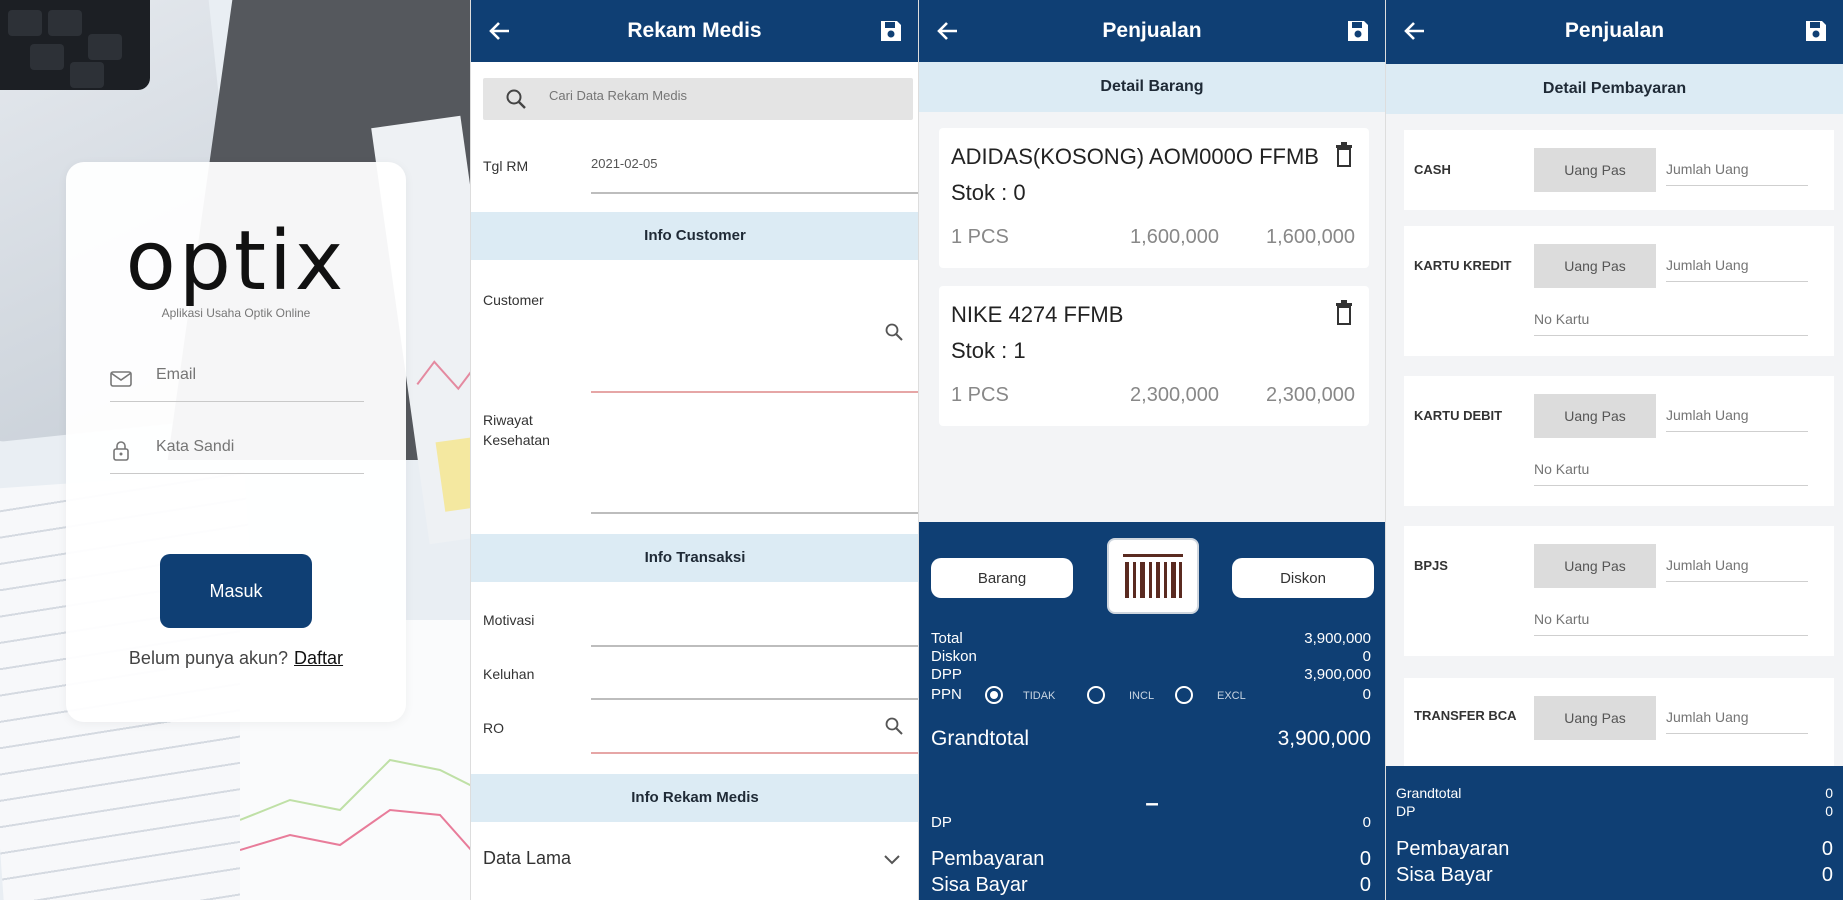 The width and height of the screenshot is (1843, 900). I want to click on detail-pembayaran-header: Detail Pembayaran, so click(1614, 89).